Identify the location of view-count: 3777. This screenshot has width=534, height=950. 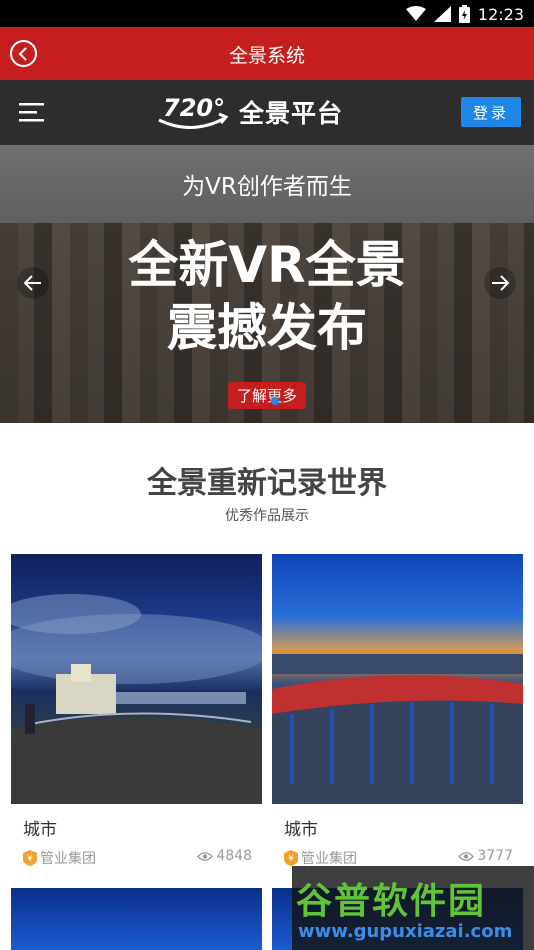
(485, 856).